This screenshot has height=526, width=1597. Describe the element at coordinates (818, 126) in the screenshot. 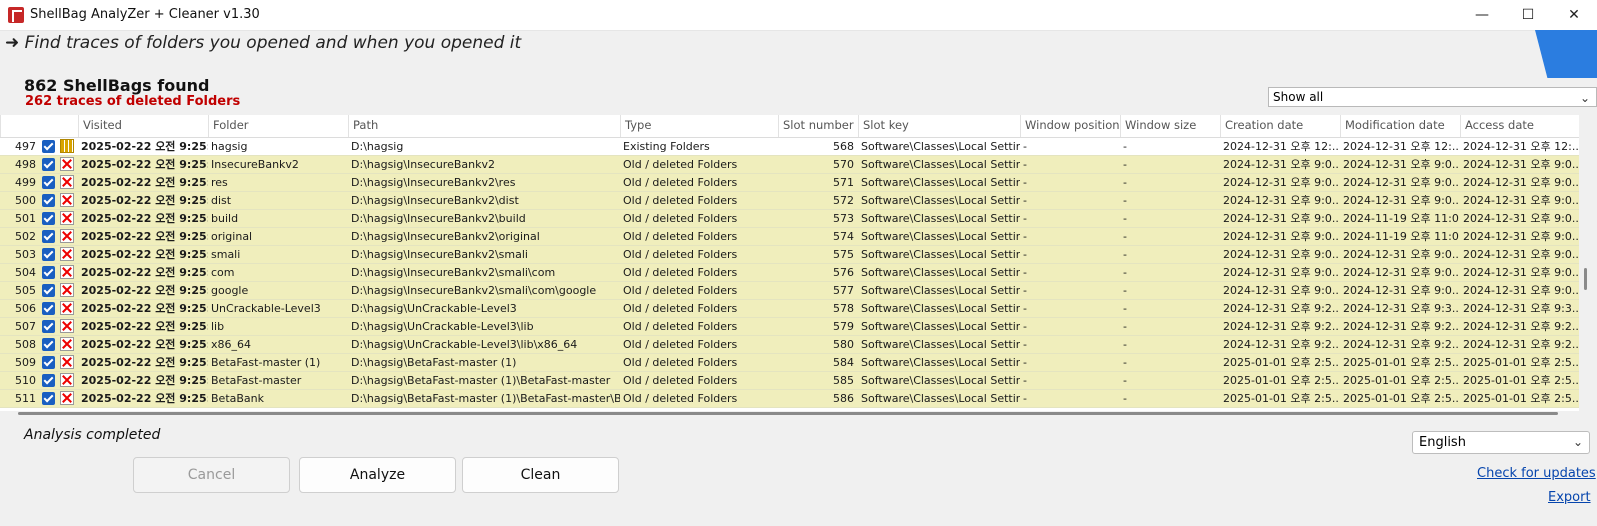

I see `column-header: Slot number` at that location.